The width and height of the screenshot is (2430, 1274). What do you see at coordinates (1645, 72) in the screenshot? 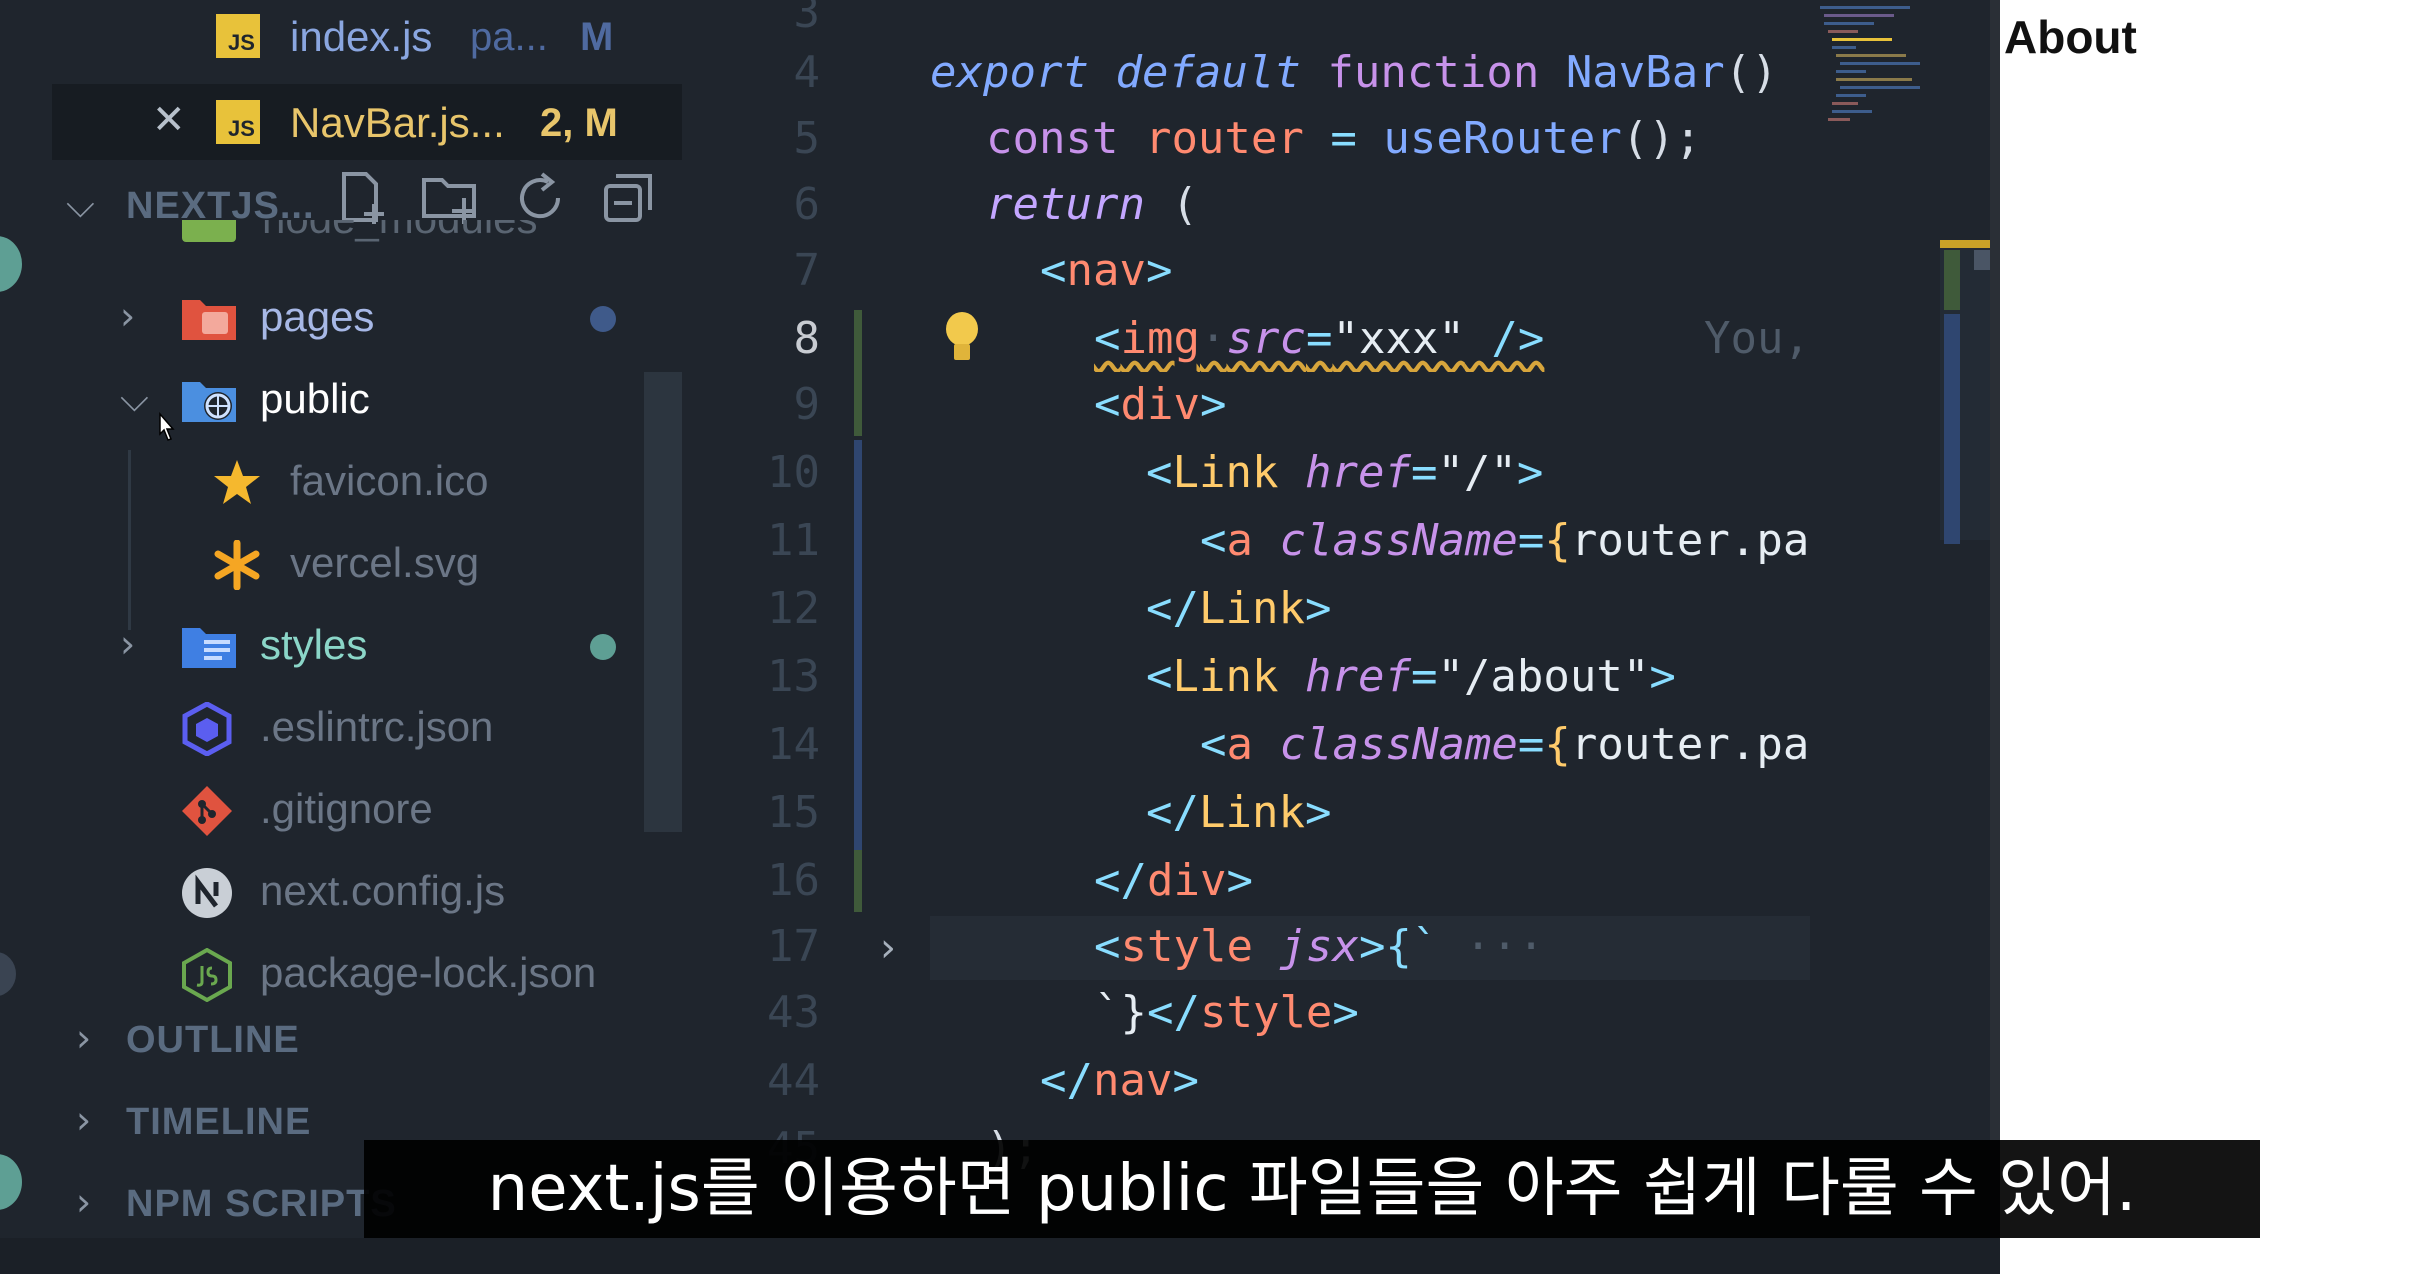
I see `function-name: NavBar` at bounding box center [1645, 72].